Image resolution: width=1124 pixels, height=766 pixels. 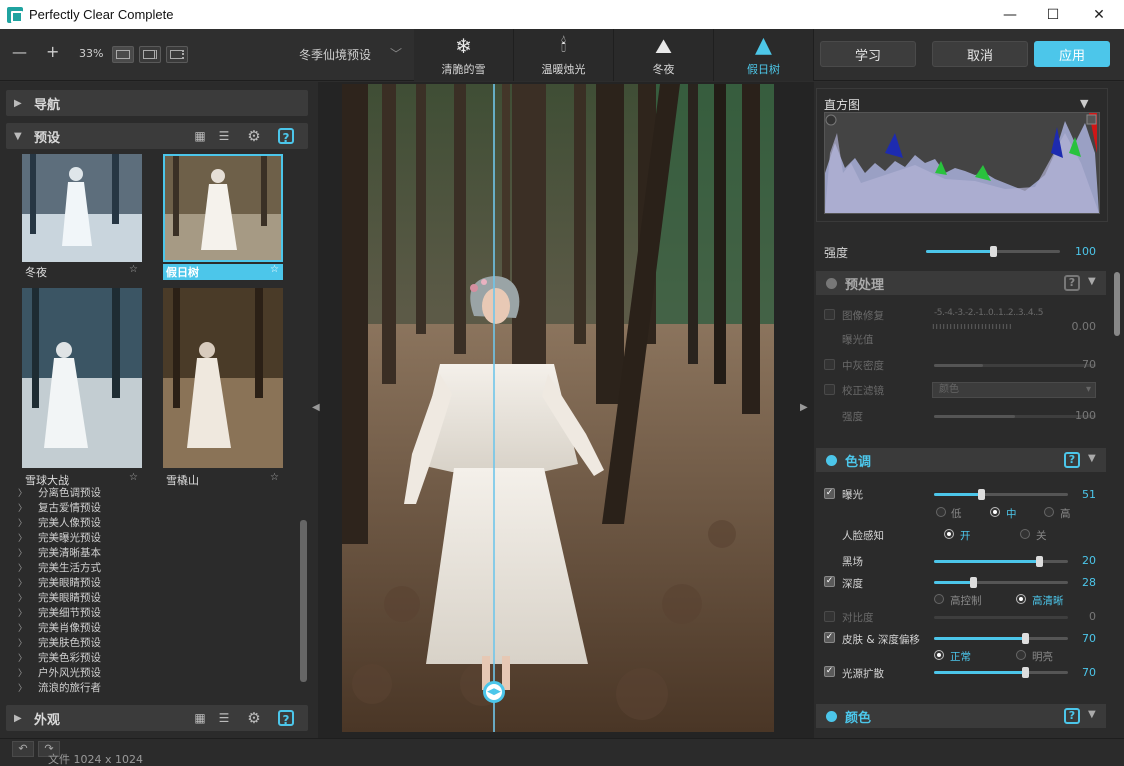 What do you see at coordinates (961, 283) in the screenshot?
I see `preprocess-section-header: 预处理 ? ▼` at bounding box center [961, 283].